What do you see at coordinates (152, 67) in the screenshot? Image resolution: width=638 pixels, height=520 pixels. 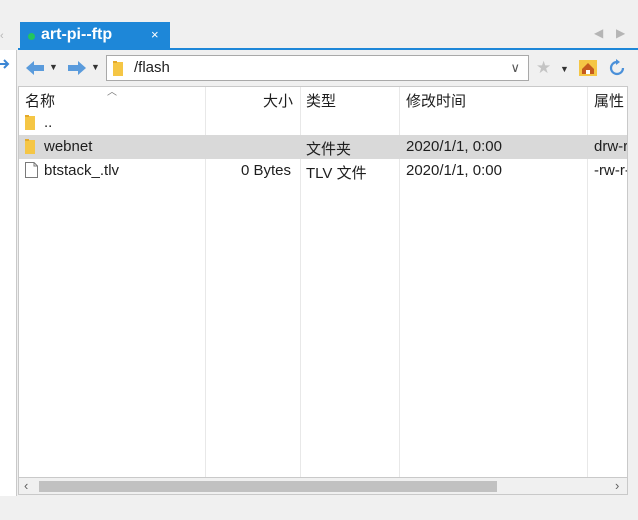 I see `path-text: /flash` at bounding box center [152, 67].